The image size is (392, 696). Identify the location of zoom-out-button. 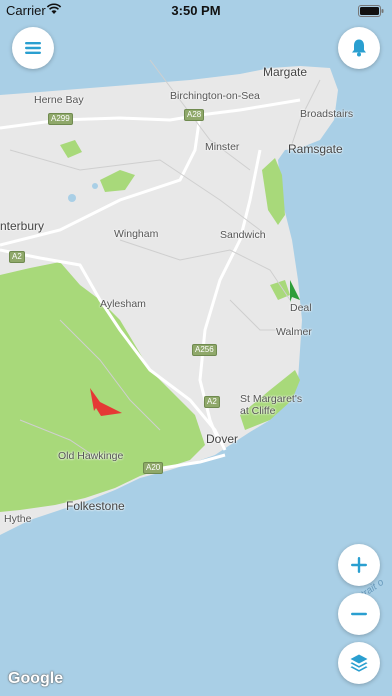
(359, 614).